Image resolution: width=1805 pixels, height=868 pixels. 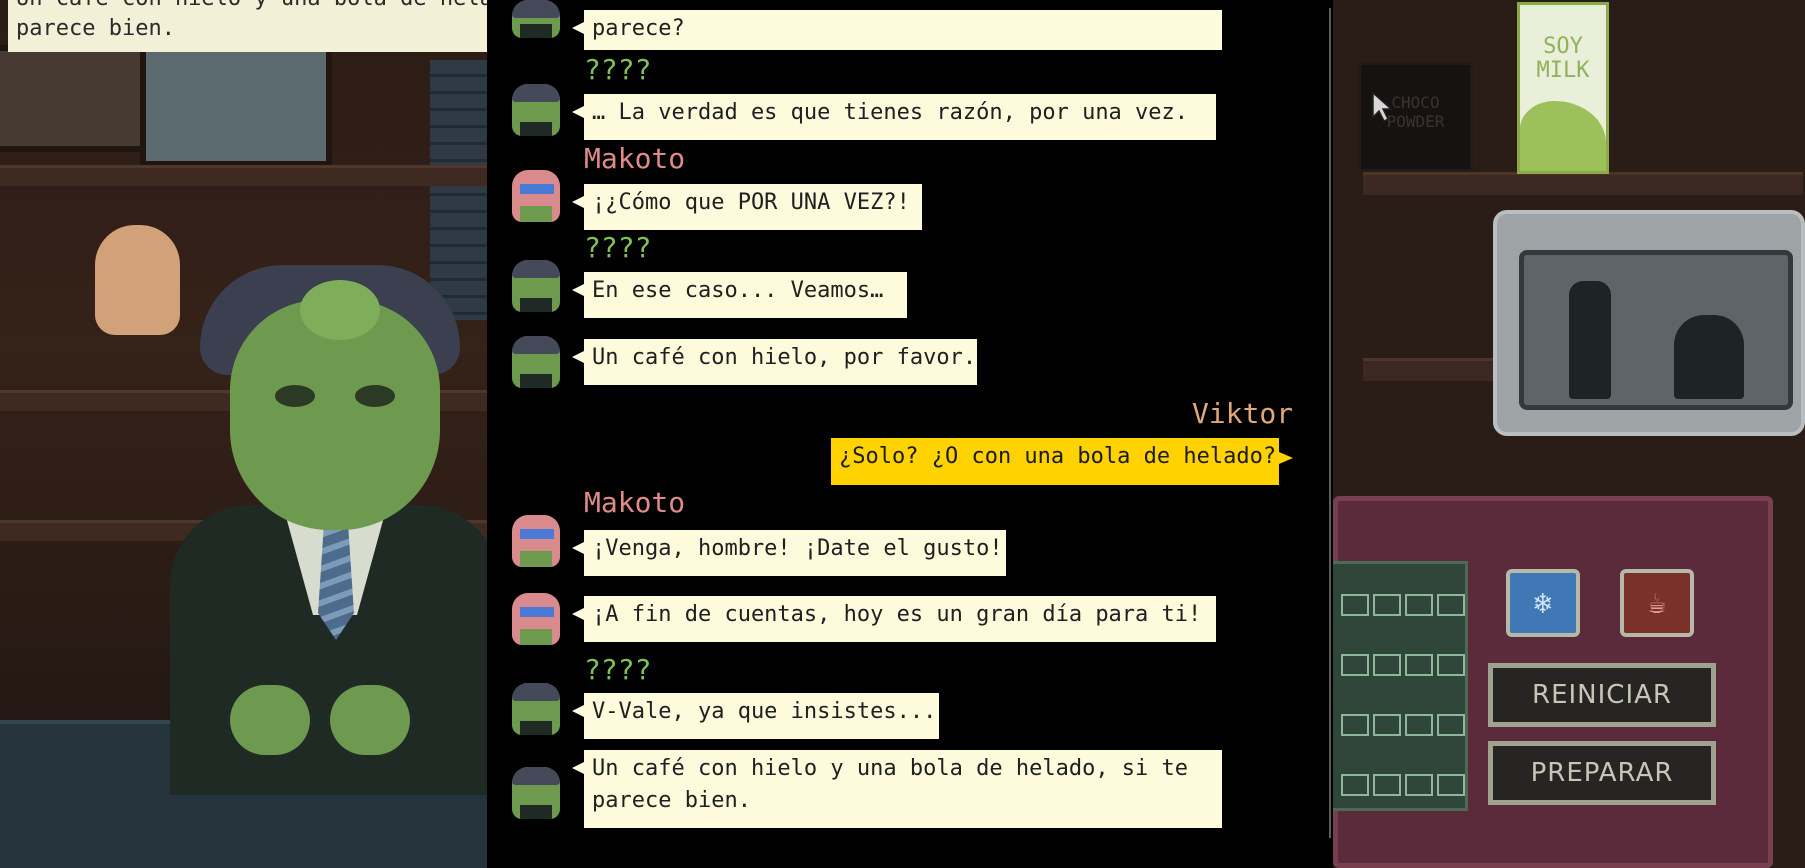 I want to click on lucky-cat-figurine, so click(x=137, y=280).